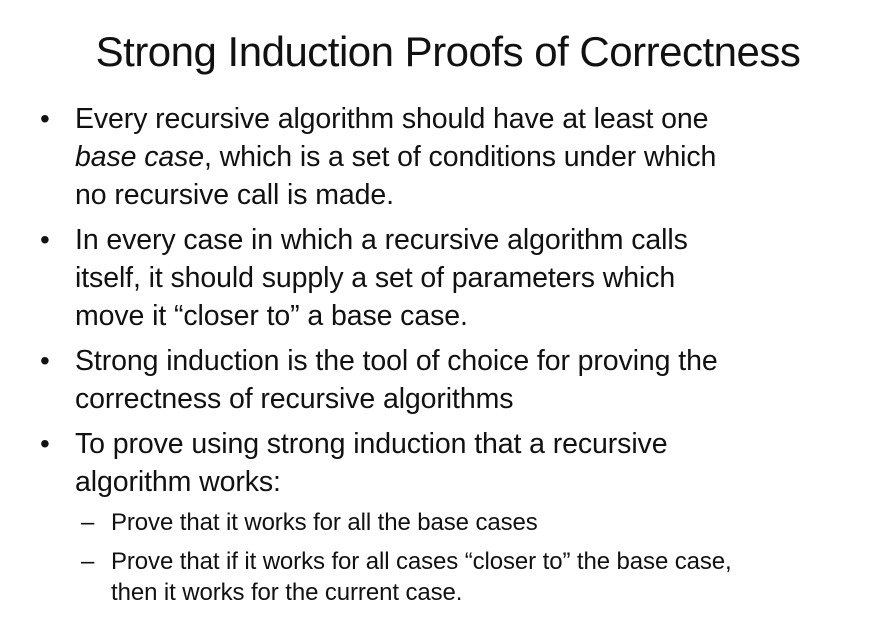 This screenshot has width=896, height=643. What do you see at coordinates (294, 399) in the screenshot?
I see `bullet-text-line: correctness of recursive algorithms` at bounding box center [294, 399].